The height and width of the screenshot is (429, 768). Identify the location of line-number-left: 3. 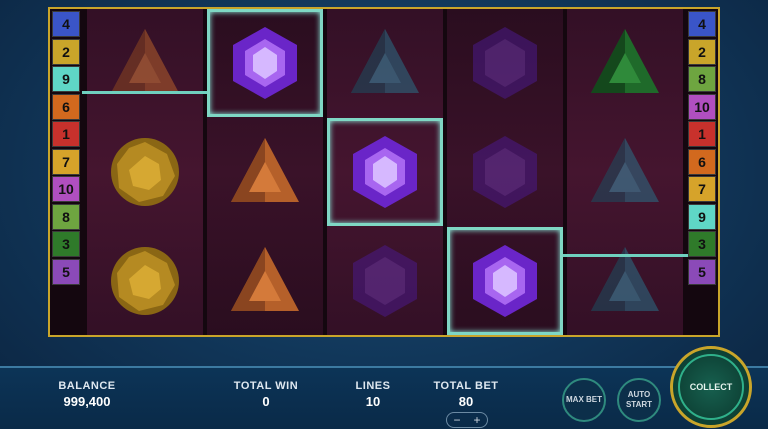
(66, 244).